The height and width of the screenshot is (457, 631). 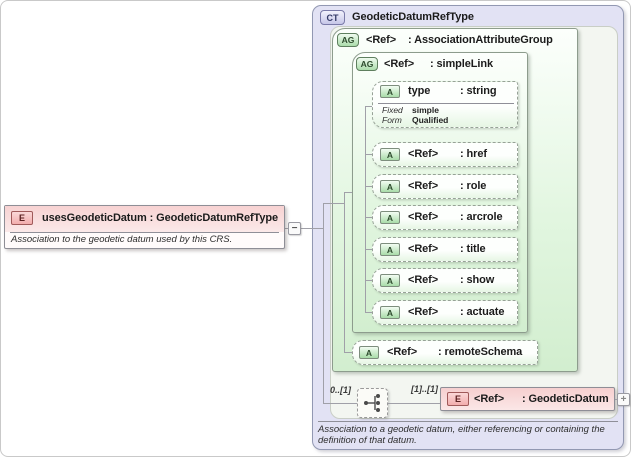 I want to click on facet-fixed-value: simple, so click(x=425, y=110).